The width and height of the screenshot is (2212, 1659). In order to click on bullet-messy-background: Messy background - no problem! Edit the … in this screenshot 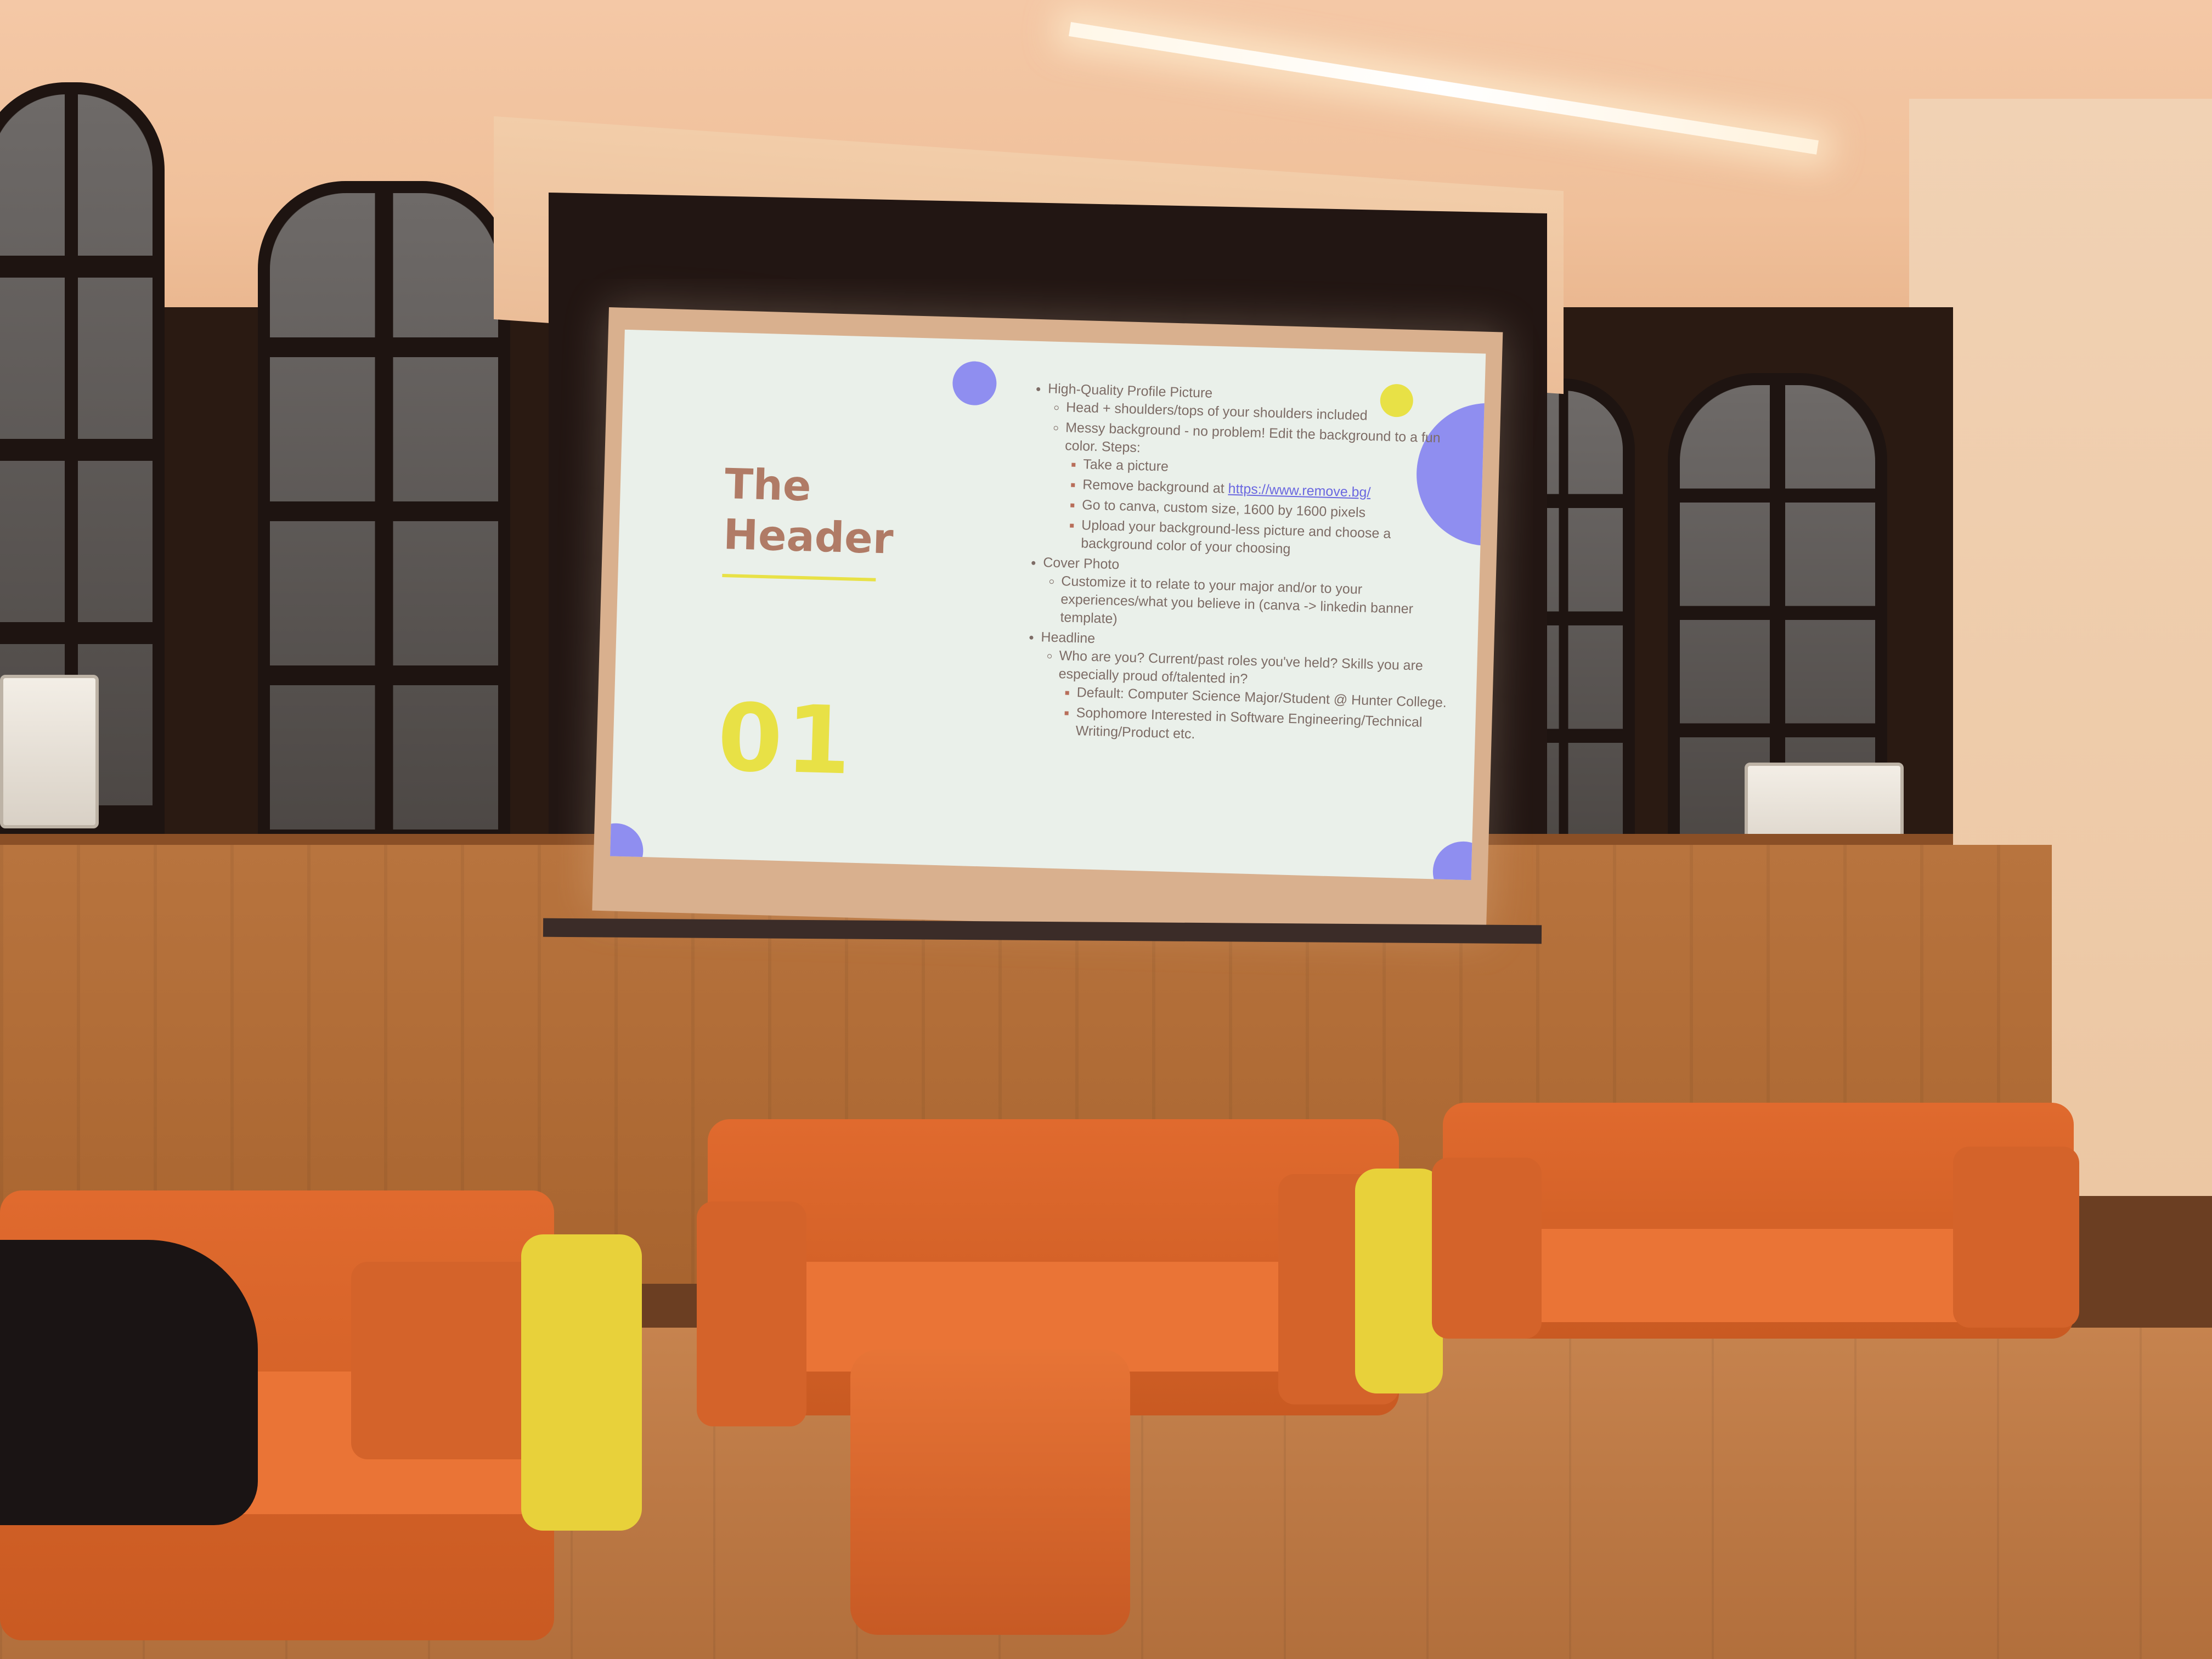, I will do `click(1259, 491)`.